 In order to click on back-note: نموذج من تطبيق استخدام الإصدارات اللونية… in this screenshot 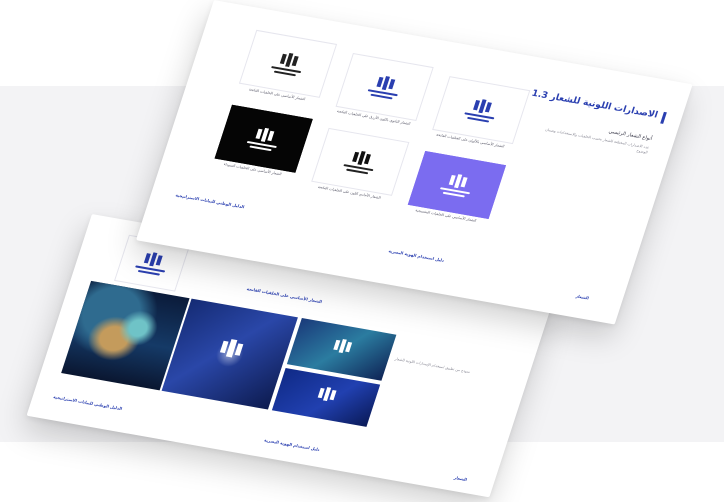, I will do `click(432, 365)`.